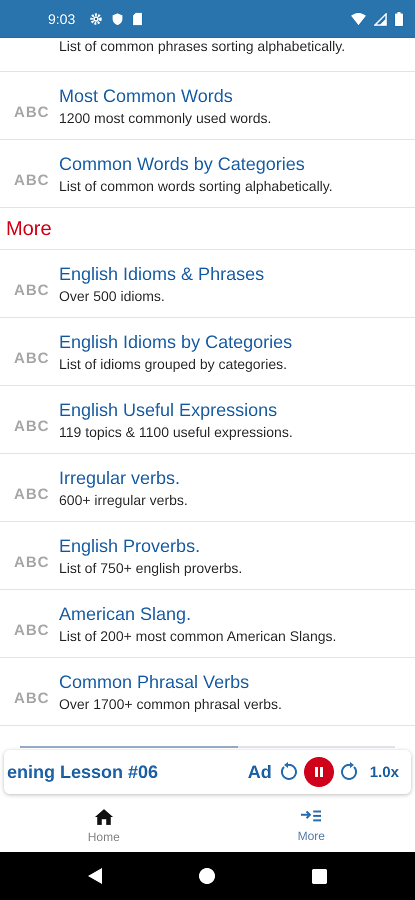 The height and width of the screenshot is (900, 415). Describe the element at coordinates (176, 410) in the screenshot. I see `item-title: English Useful Expressions` at that location.